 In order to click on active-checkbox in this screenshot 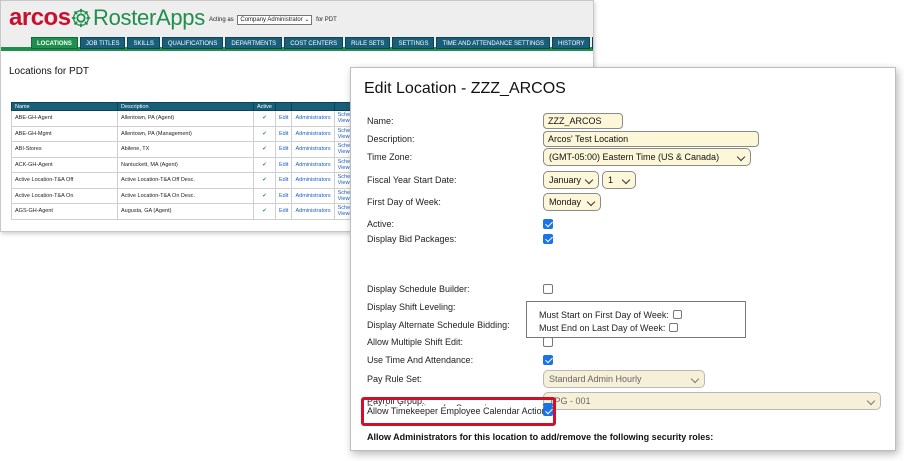, I will do `click(548, 224)`.